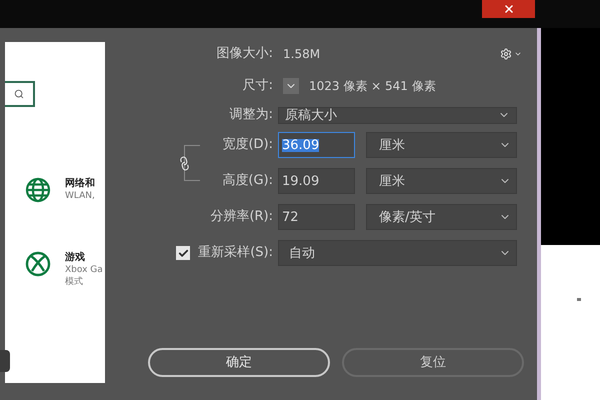 Image resolution: width=600 pixels, height=400 pixels. What do you see at coordinates (38, 264) in the screenshot?
I see `xbox-logo-icon` at bounding box center [38, 264].